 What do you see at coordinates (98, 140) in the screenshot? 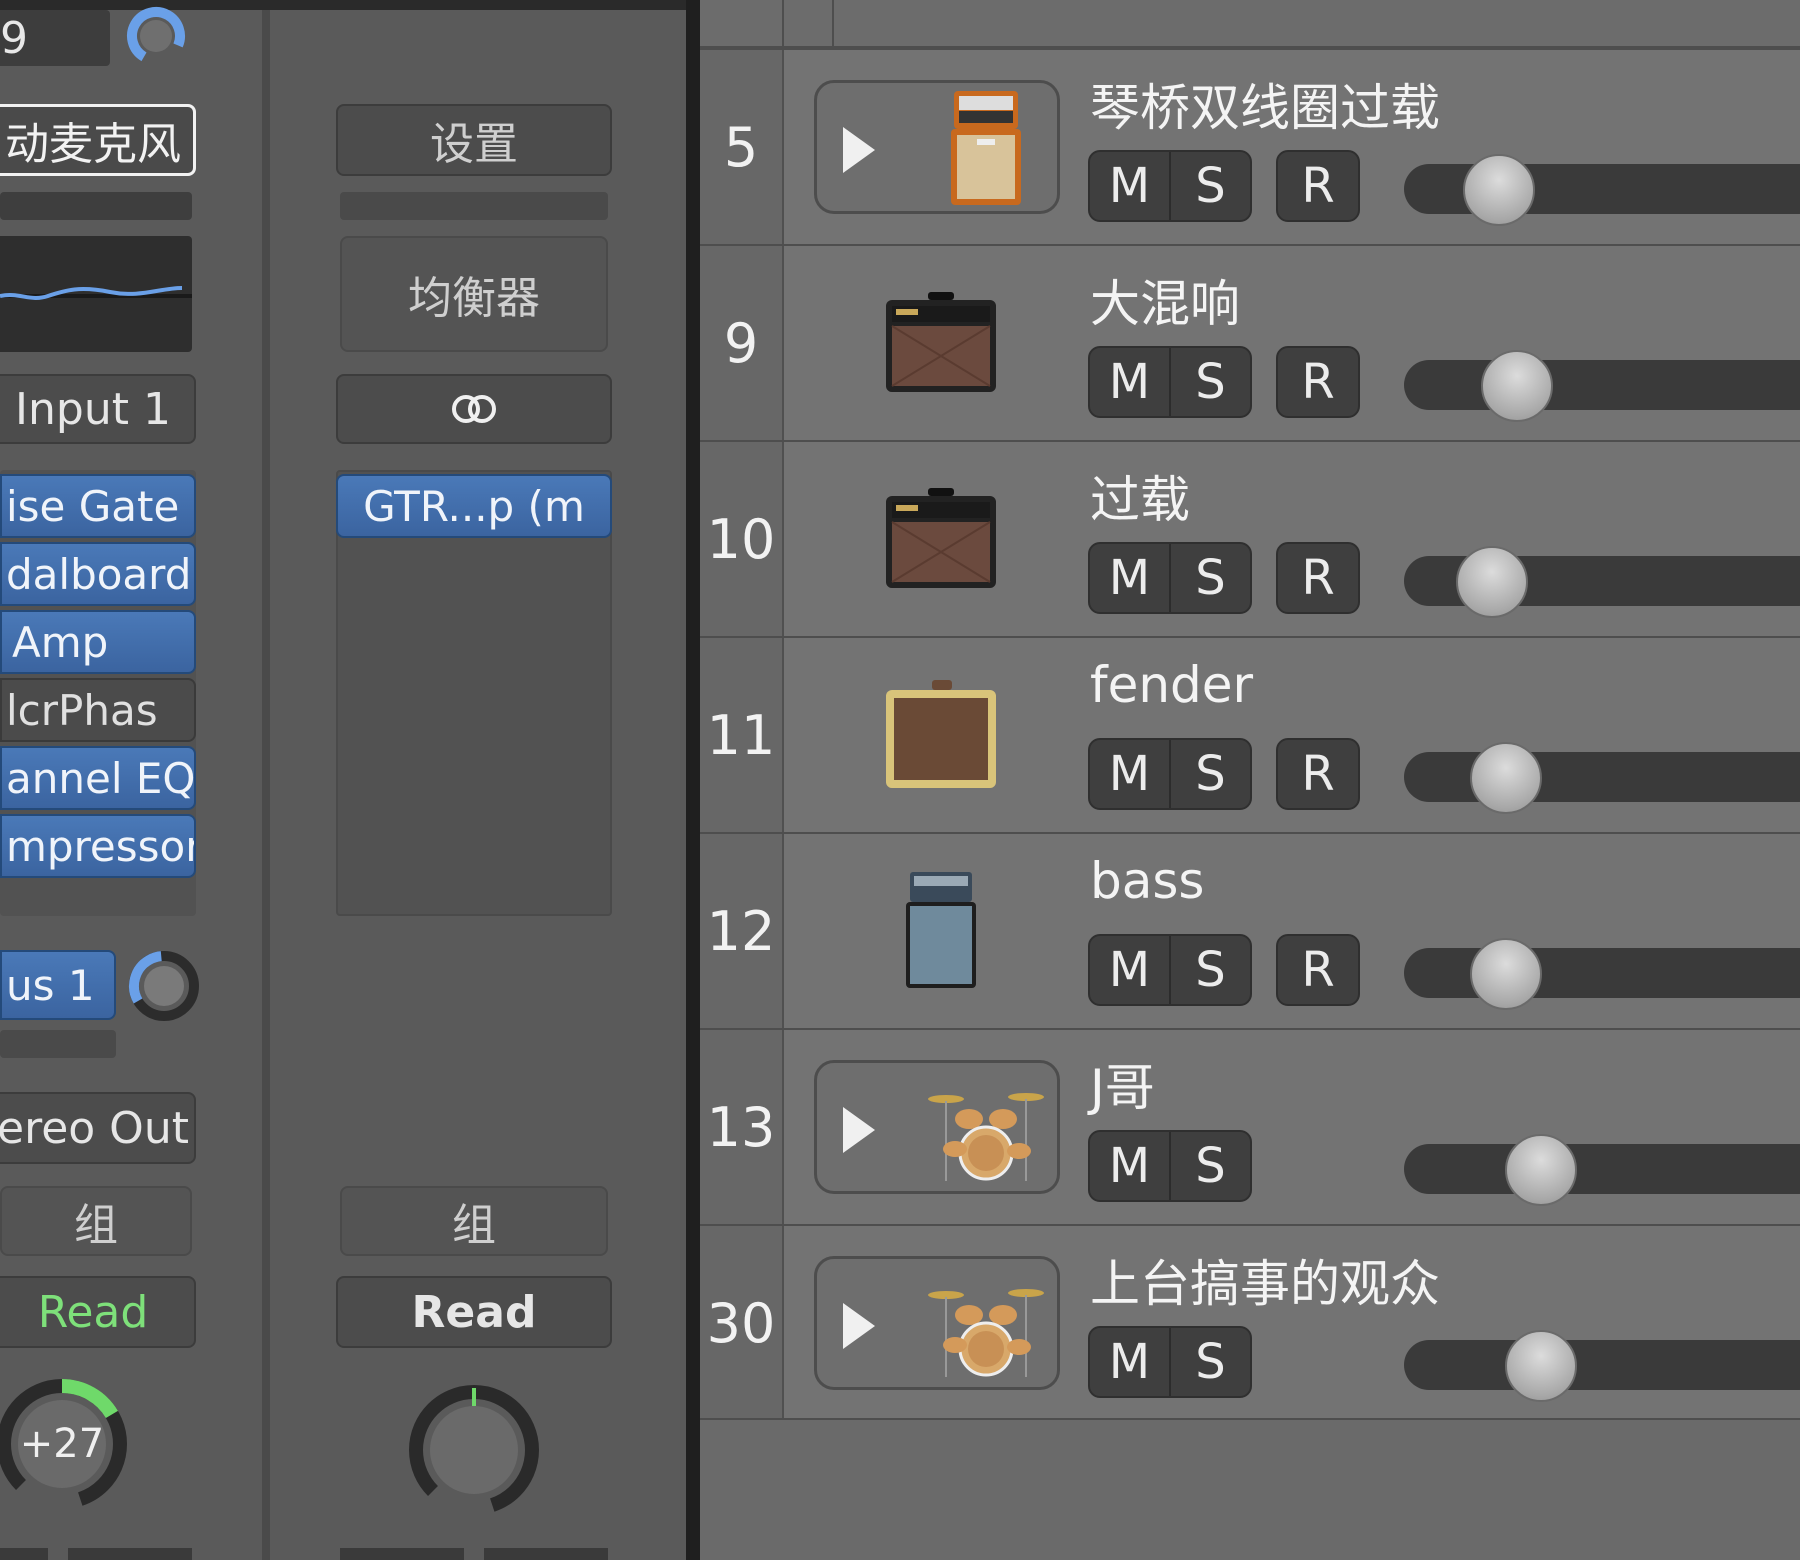
I see `input-device-button: 动麦克风` at bounding box center [98, 140].